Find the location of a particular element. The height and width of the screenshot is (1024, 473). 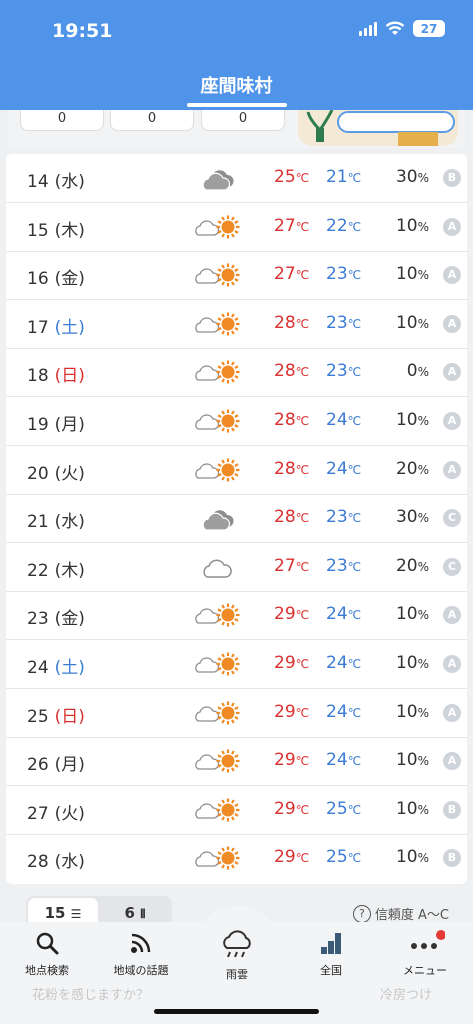

status-icons: 27 is located at coordinates (402, 28).